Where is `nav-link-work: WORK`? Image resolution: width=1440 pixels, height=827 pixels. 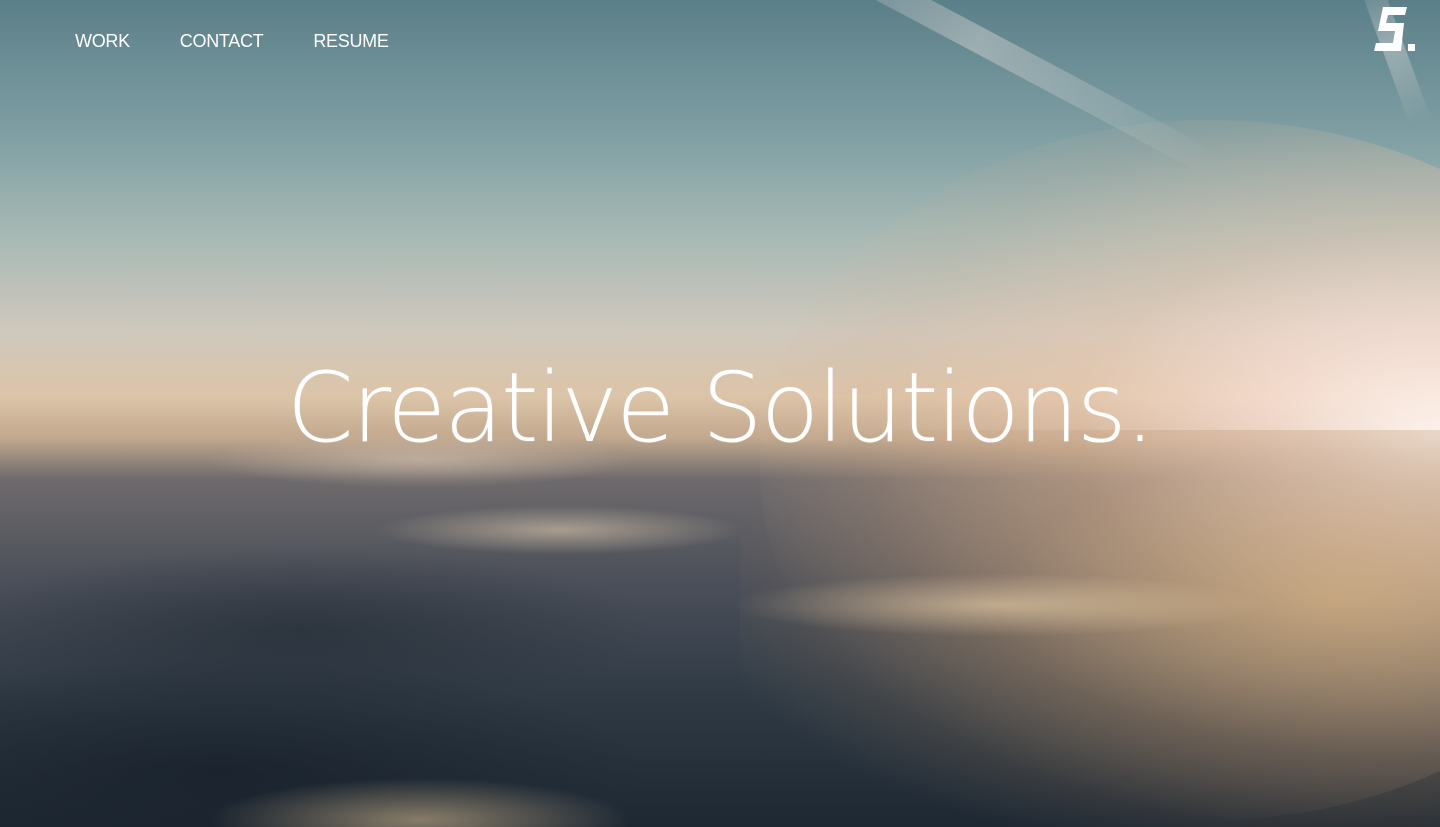 nav-link-work: WORK is located at coordinates (102, 41).